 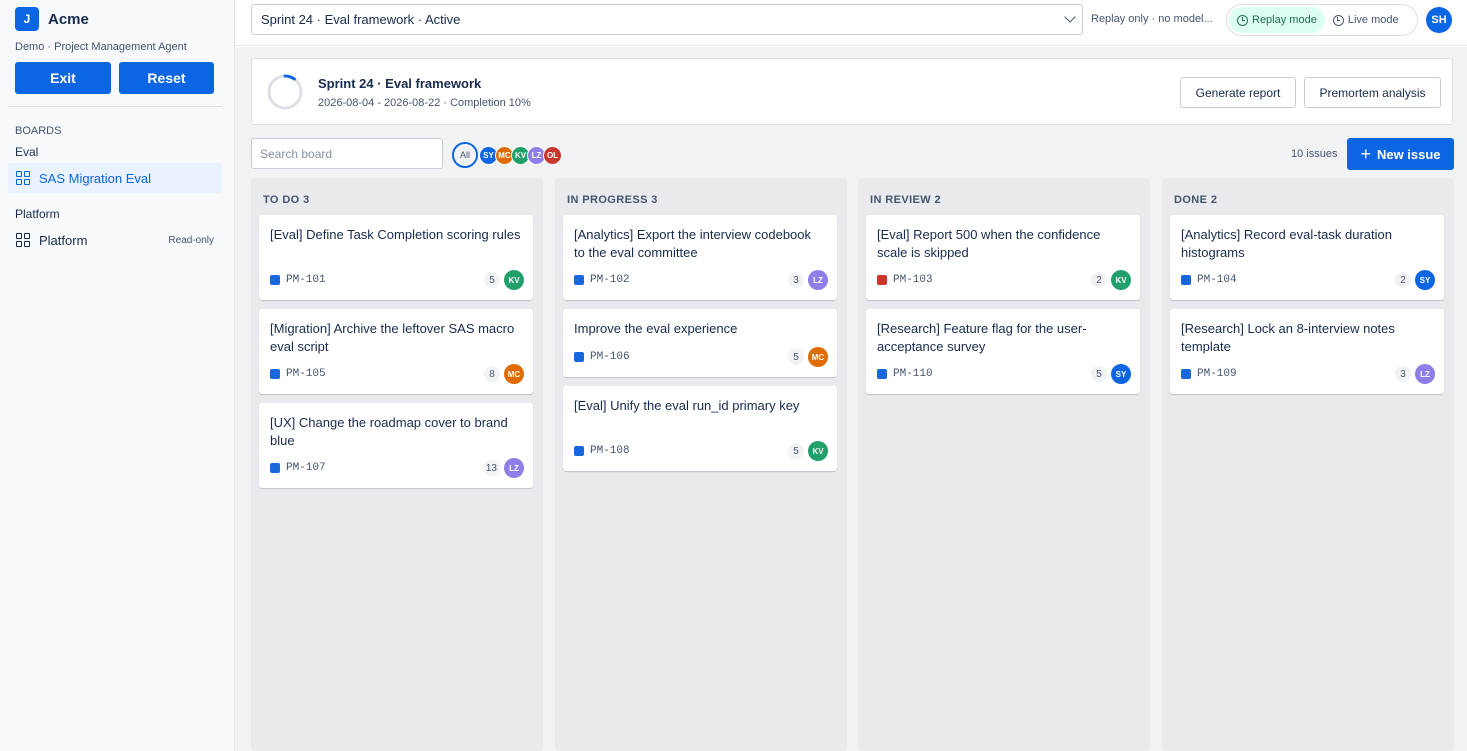 I want to click on sprint-select: Sprint 24 · Eval framework · Active, so click(x=667, y=19).